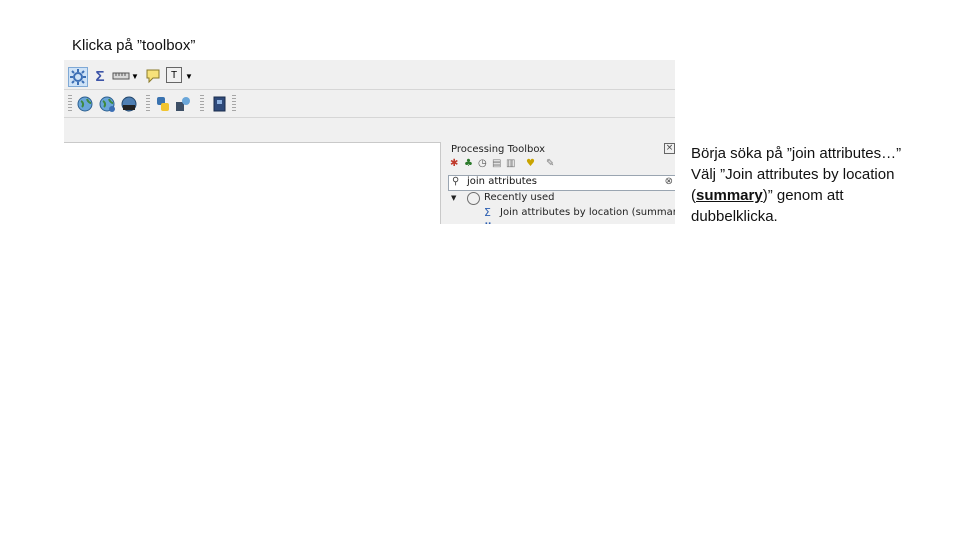 Image resolution: width=960 pixels, height=540 pixels. I want to click on add-vector-icon, so click(129, 104).